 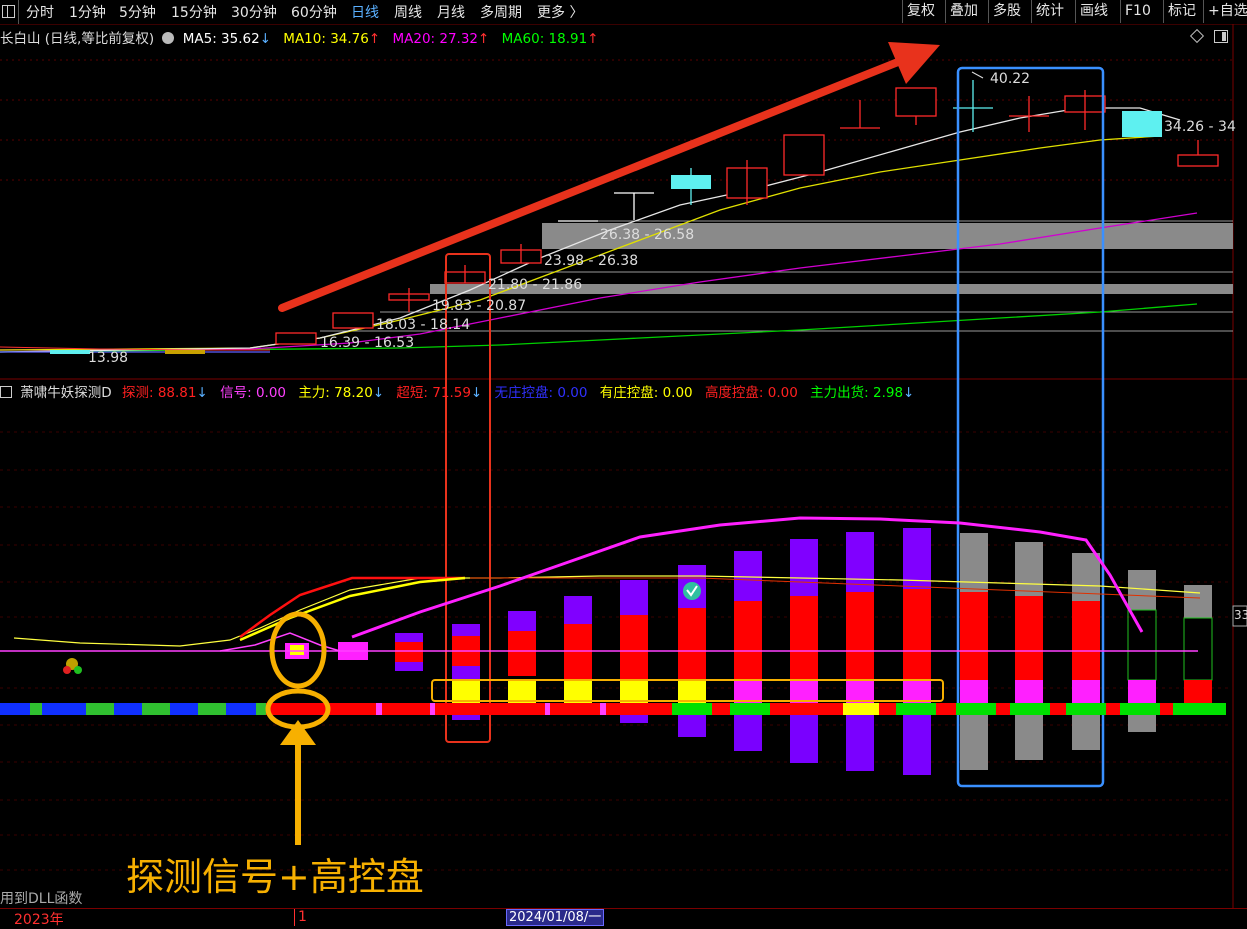 I want to click on right-axis-tick: 33, so click(x=1240, y=615).